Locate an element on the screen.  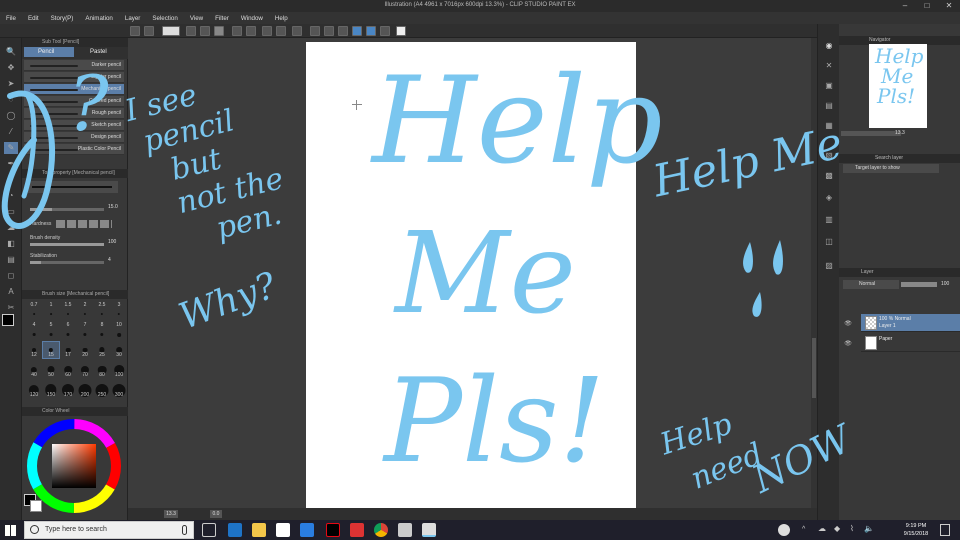
opacity-slider is located at coordinates (919, 284).